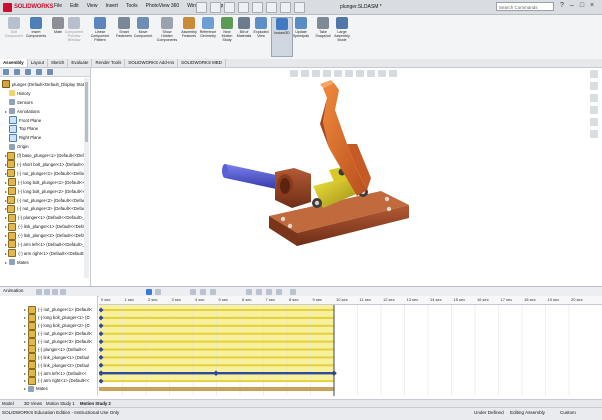 The image size is (602, 420). What do you see at coordinates (257, 7) in the screenshot?
I see `undo-icon` at bounding box center [257, 7].